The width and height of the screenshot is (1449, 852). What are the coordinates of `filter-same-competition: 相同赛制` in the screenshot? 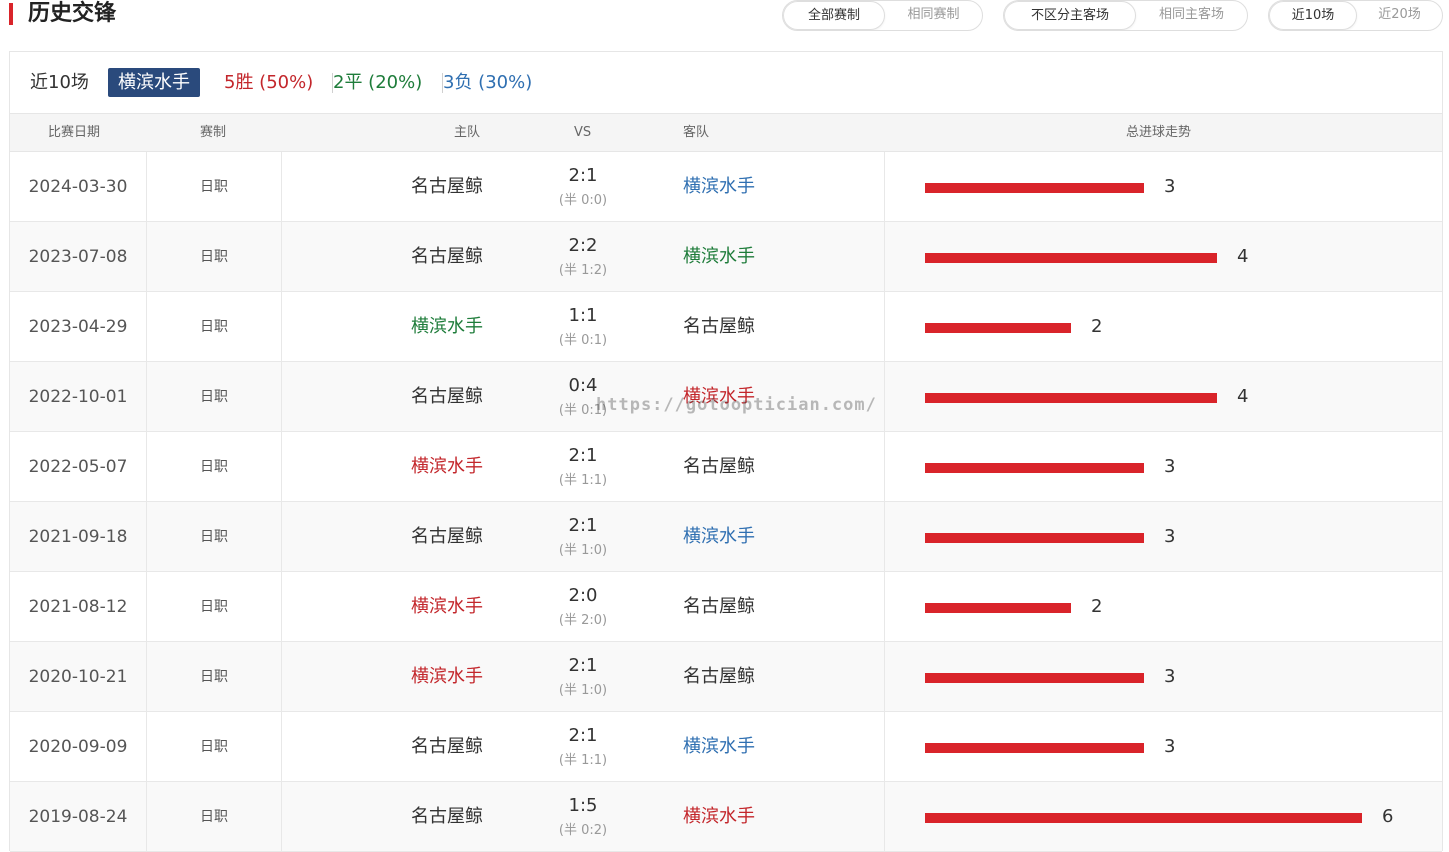 It's located at (933, 15).